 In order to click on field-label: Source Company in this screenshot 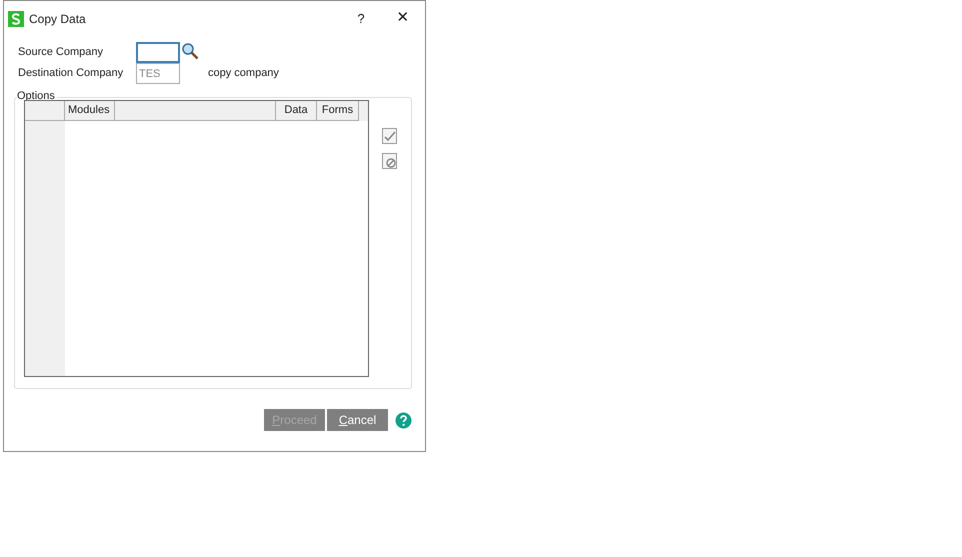, I will do `click(61, 52)`.